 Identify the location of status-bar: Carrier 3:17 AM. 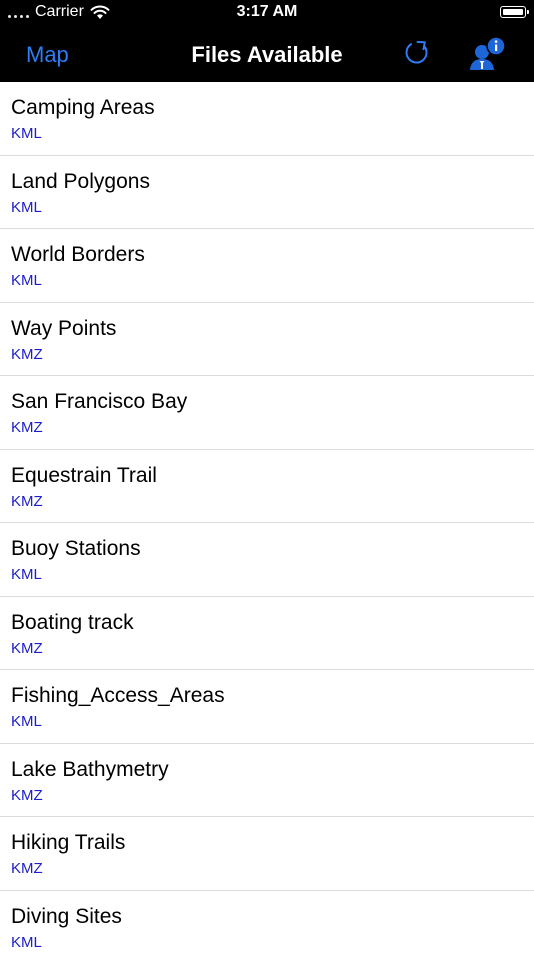
(267, 13).